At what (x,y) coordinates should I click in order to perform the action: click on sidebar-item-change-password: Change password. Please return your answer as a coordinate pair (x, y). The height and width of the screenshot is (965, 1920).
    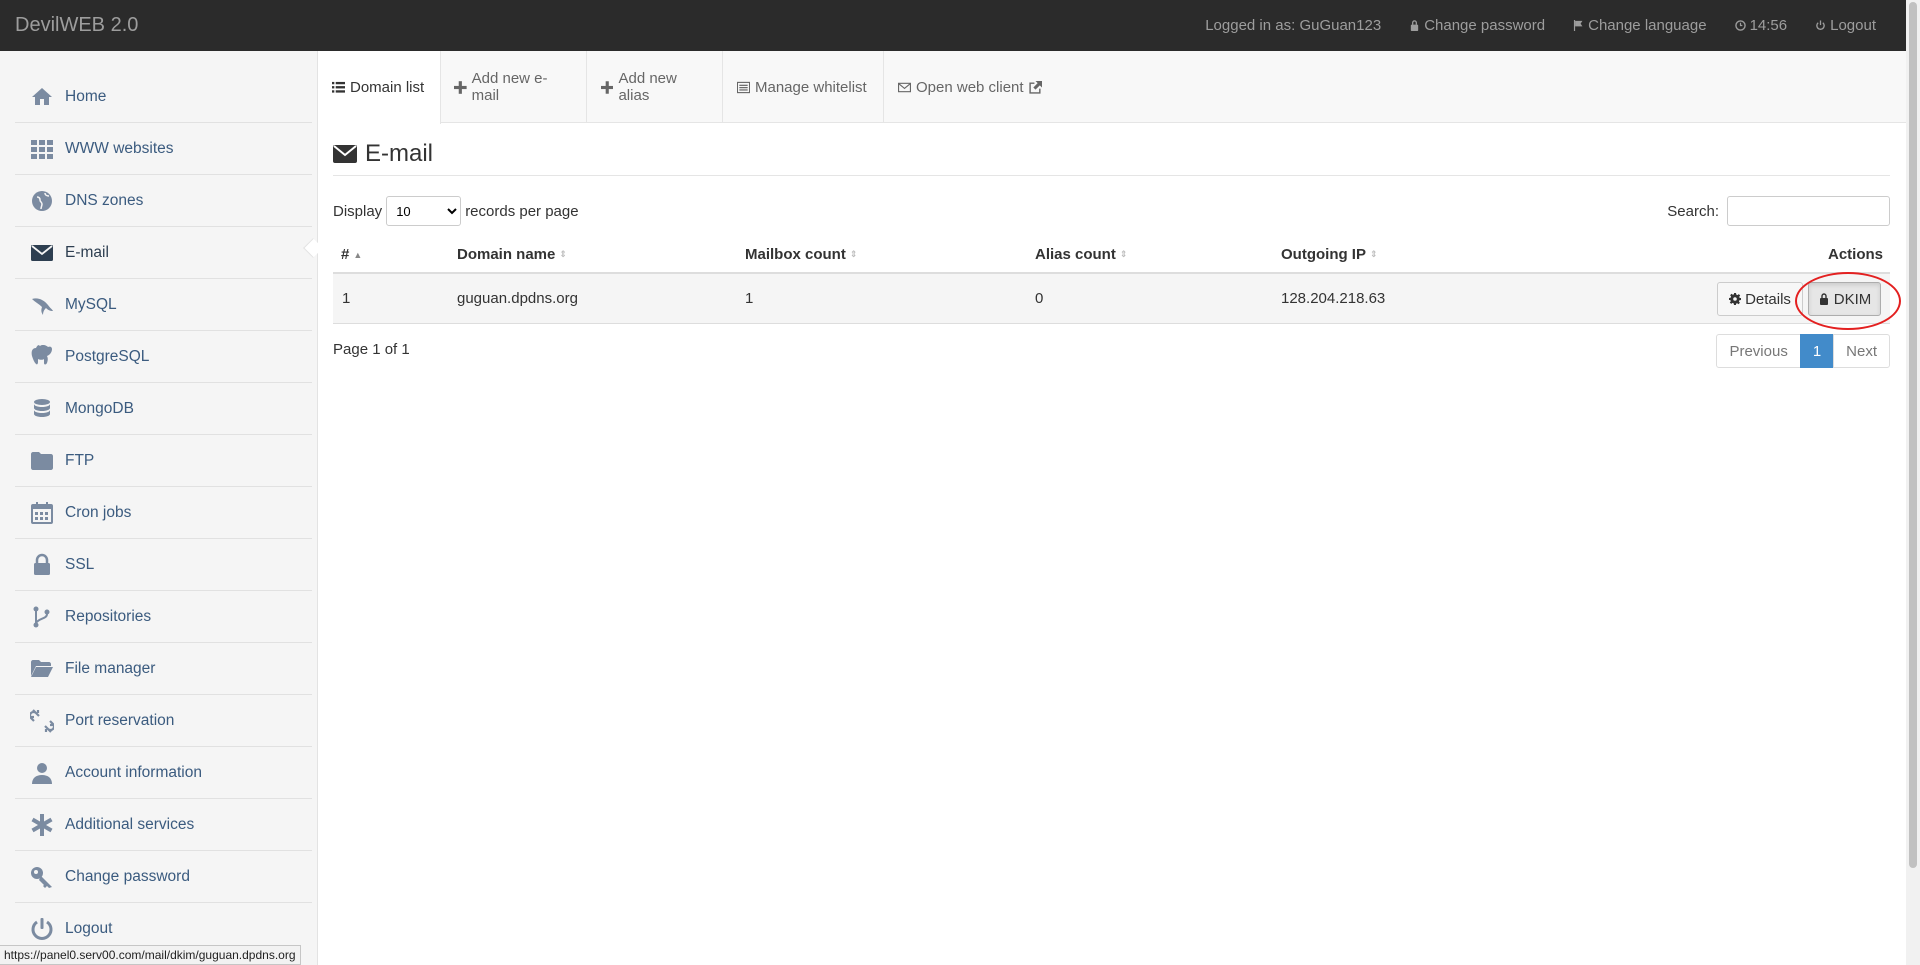
    Looking at the image, I should click on (163, 877).